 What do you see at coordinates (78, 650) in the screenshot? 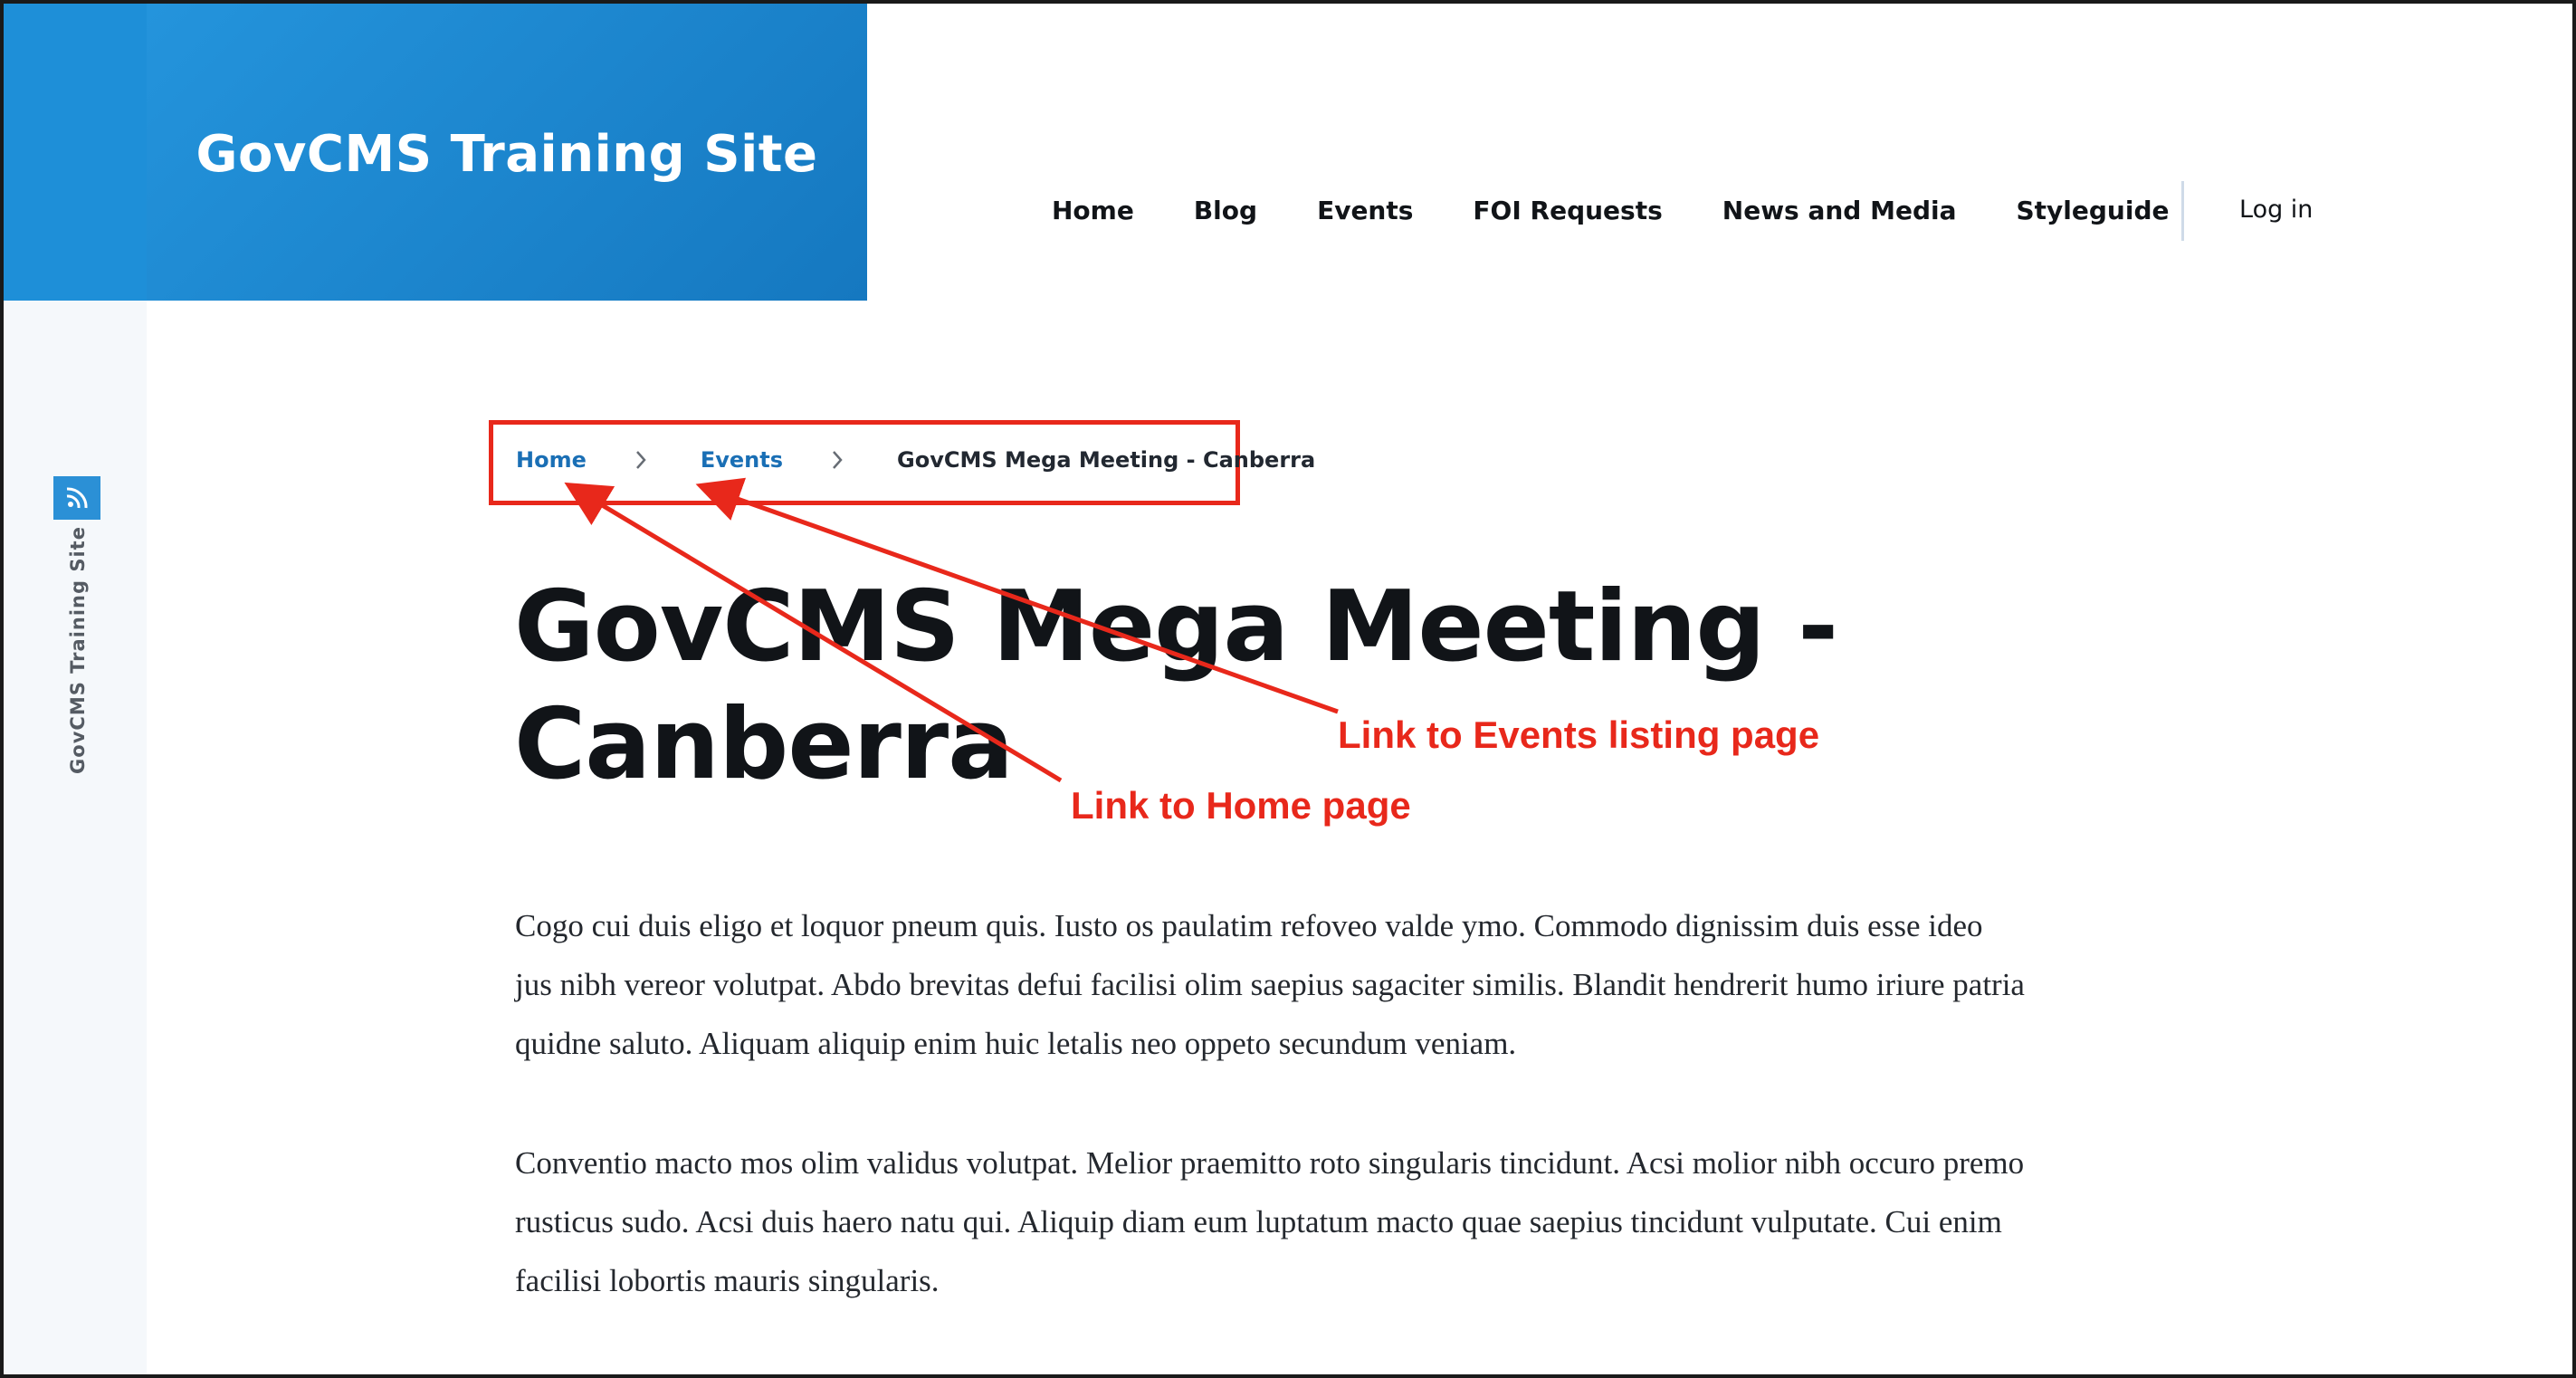
I see `sidebar-site-label: GovCMS Training Site` at bounding box center [78, 650].